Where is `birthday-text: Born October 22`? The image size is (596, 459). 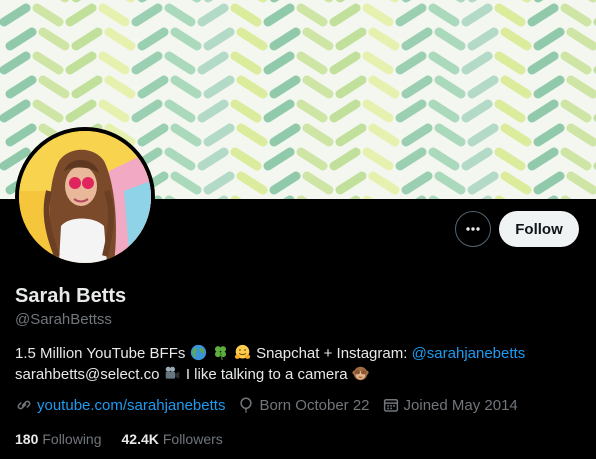
birthday-text: Born October 22 is located at coordinates (314, 405).